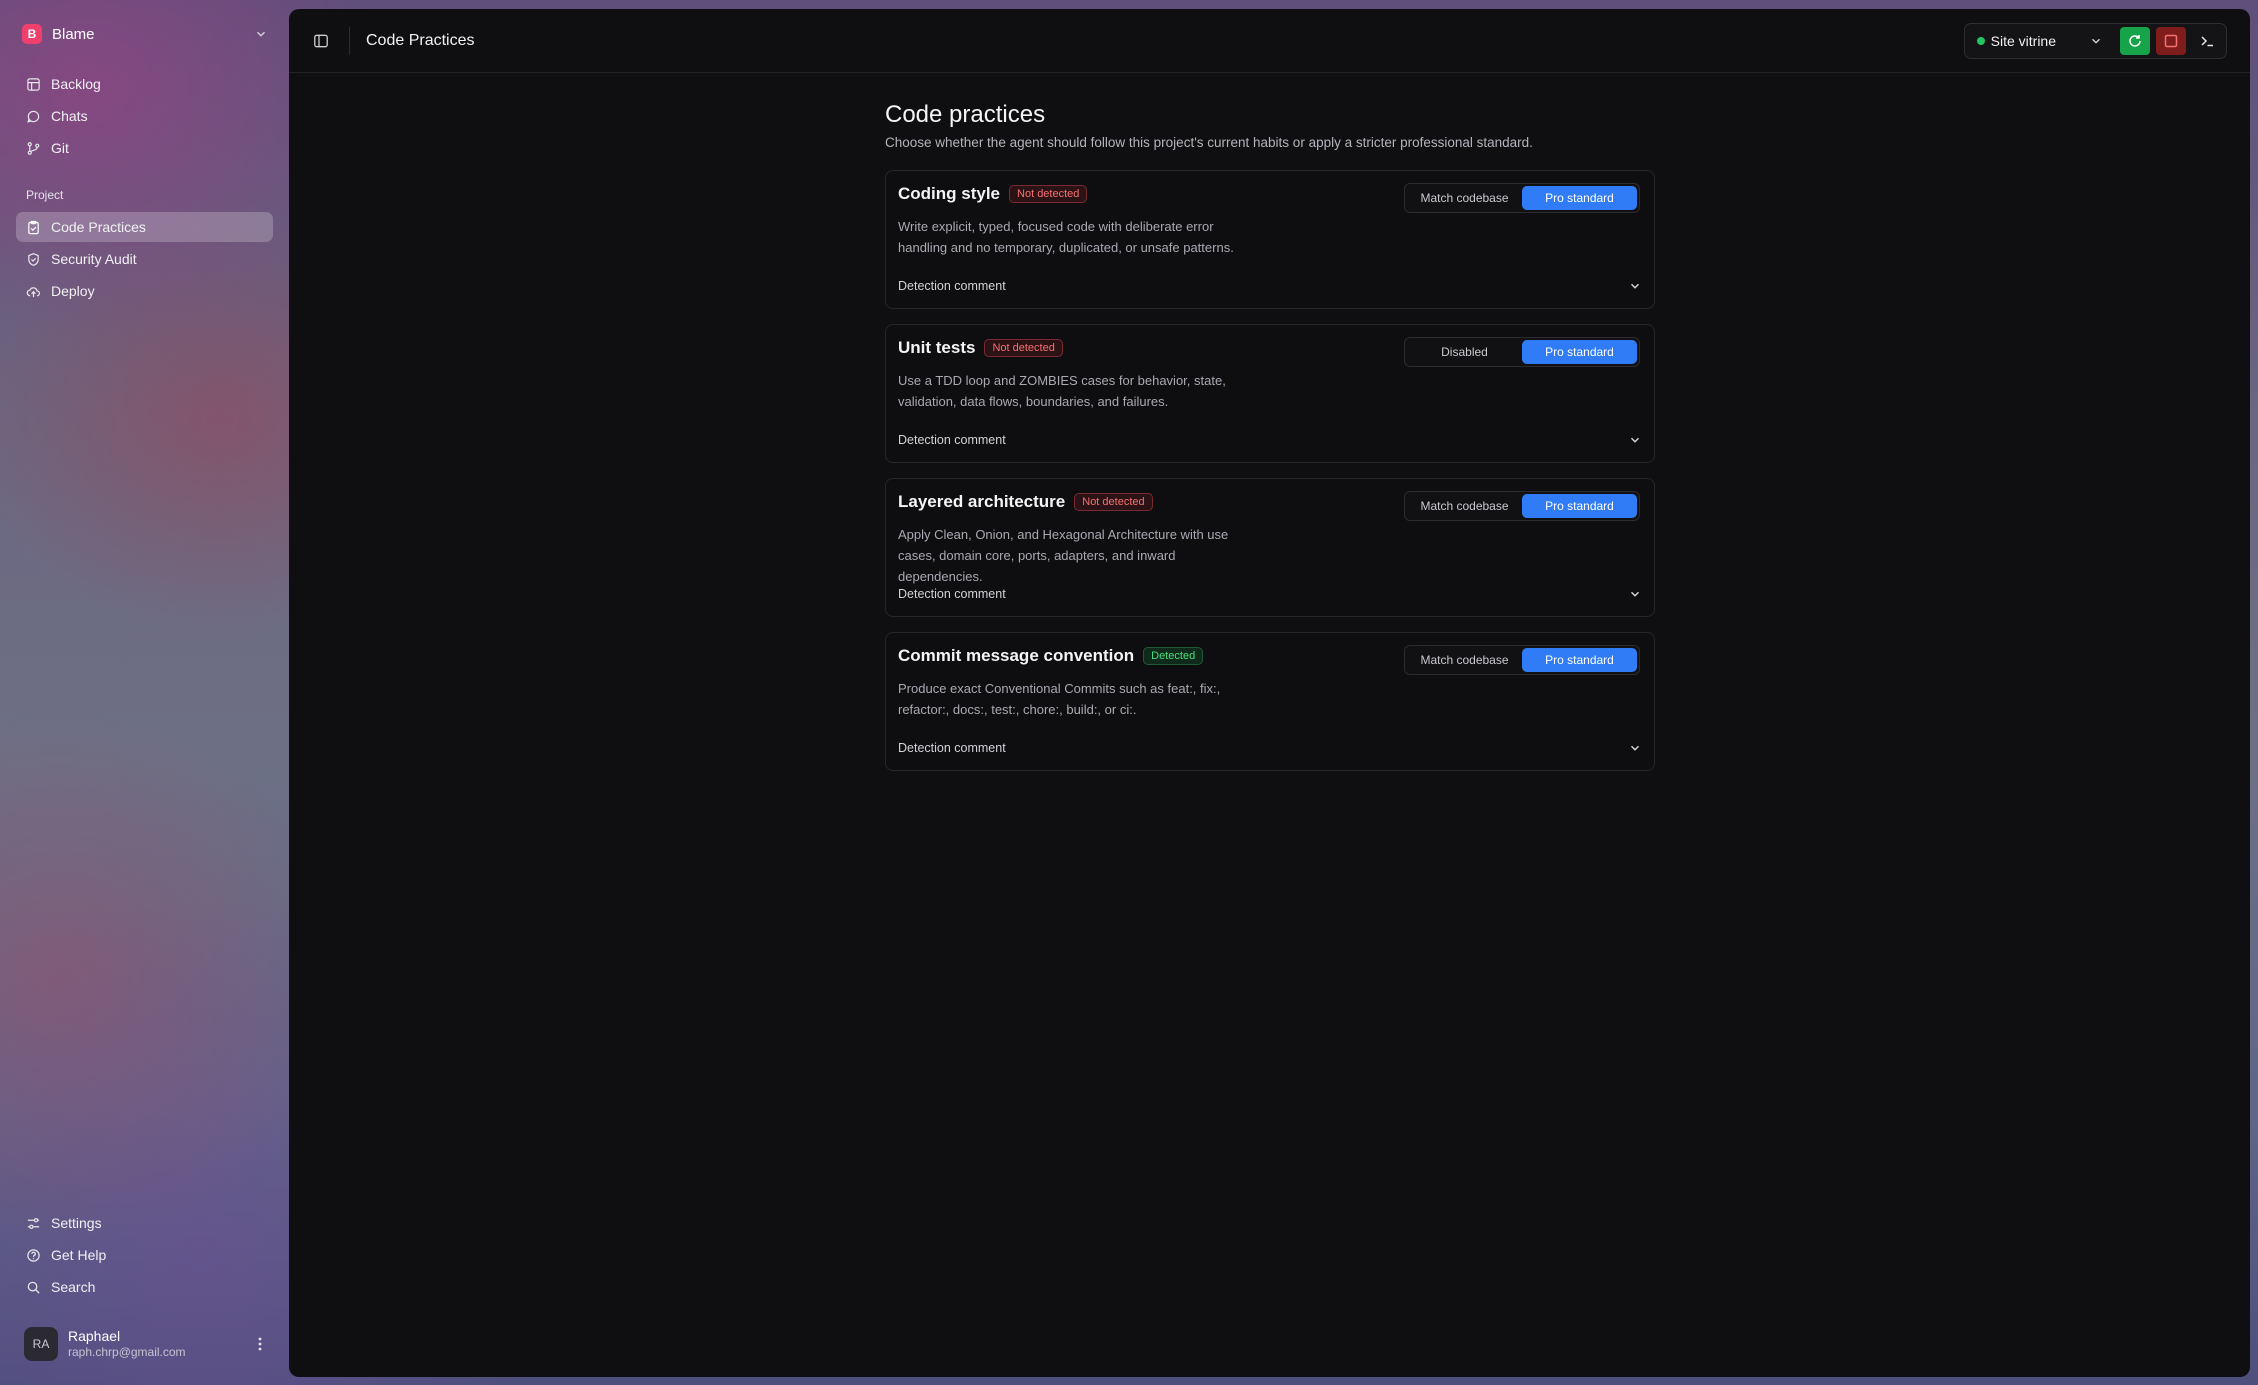  I want to click on sidebar-item-backlog: Backlog, so click(144, 84).